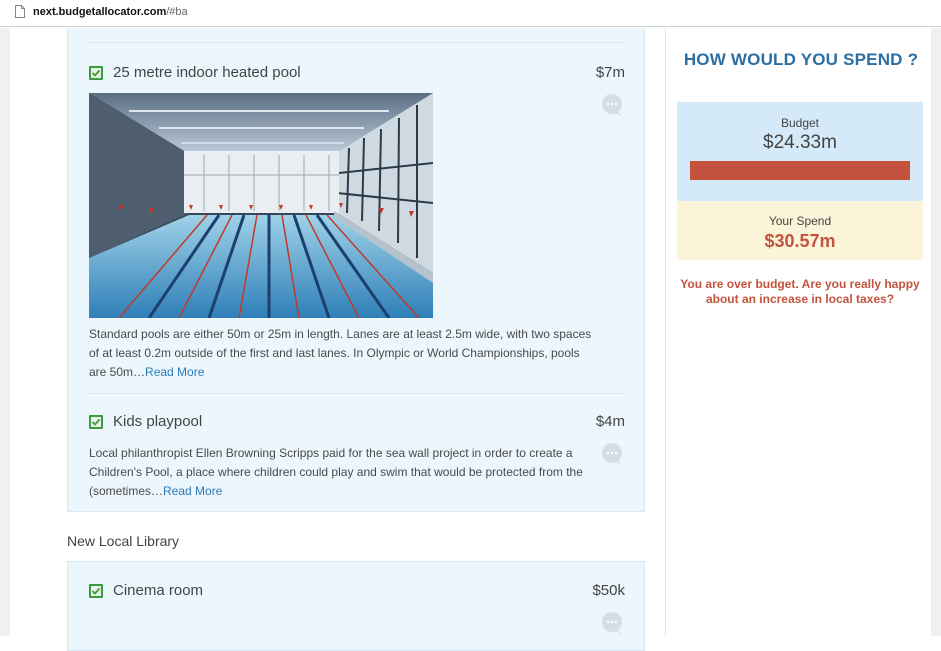 This screenshot has height=651, width=941. I want to click on budget-label: Budget, so click(800, 123).